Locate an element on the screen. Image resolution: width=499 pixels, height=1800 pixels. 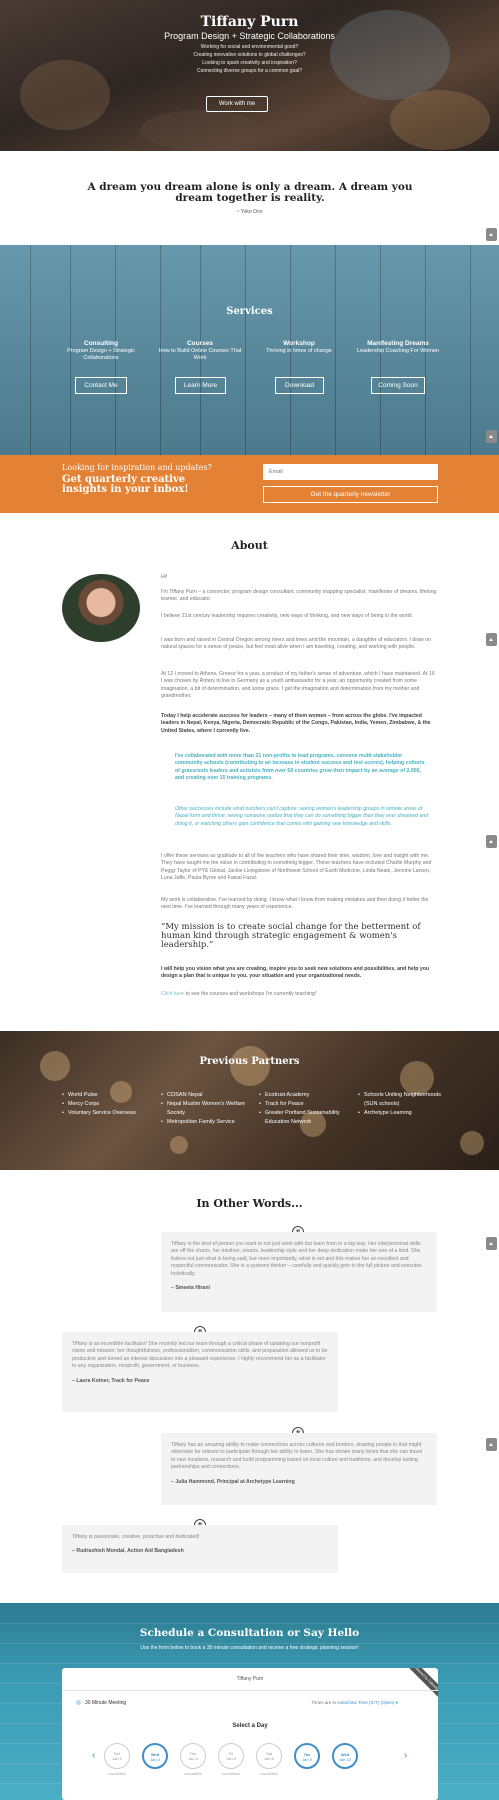
prev-arrow-icon: ‹ is located at coordinates (93, 1755).